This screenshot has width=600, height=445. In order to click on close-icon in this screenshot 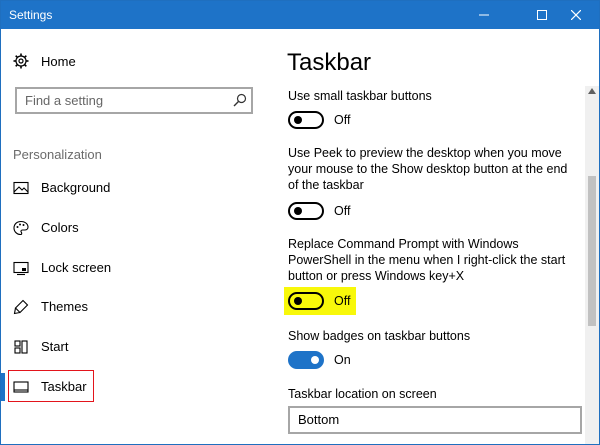, I will do `click(576, 15)`.